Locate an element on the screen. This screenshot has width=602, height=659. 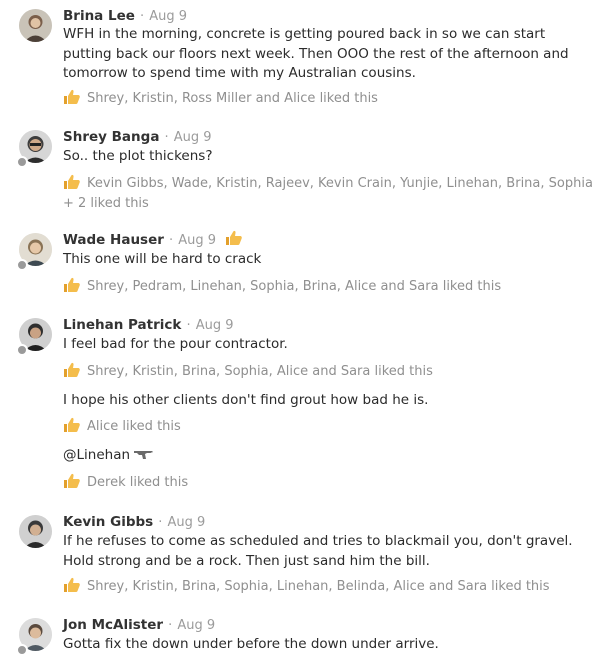
post-header: Kevin Gibbs · Aug 9 is located at coordinates (134, 522).